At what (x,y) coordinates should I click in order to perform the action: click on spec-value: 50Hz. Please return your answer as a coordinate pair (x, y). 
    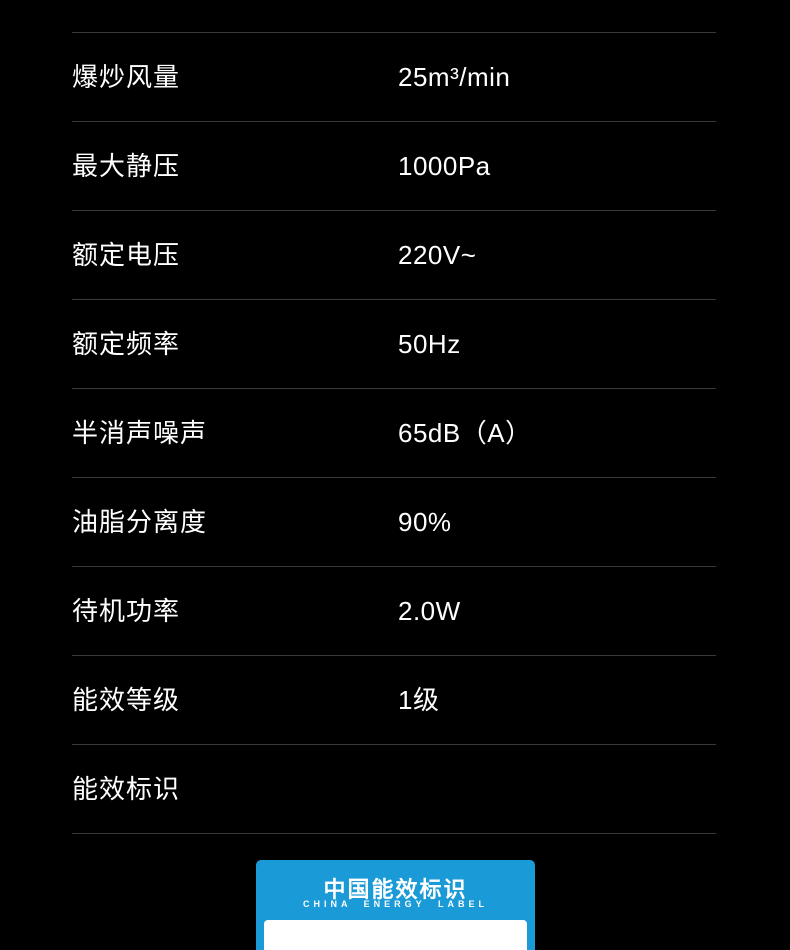
    Looking at the image, I should click on (429, 344).